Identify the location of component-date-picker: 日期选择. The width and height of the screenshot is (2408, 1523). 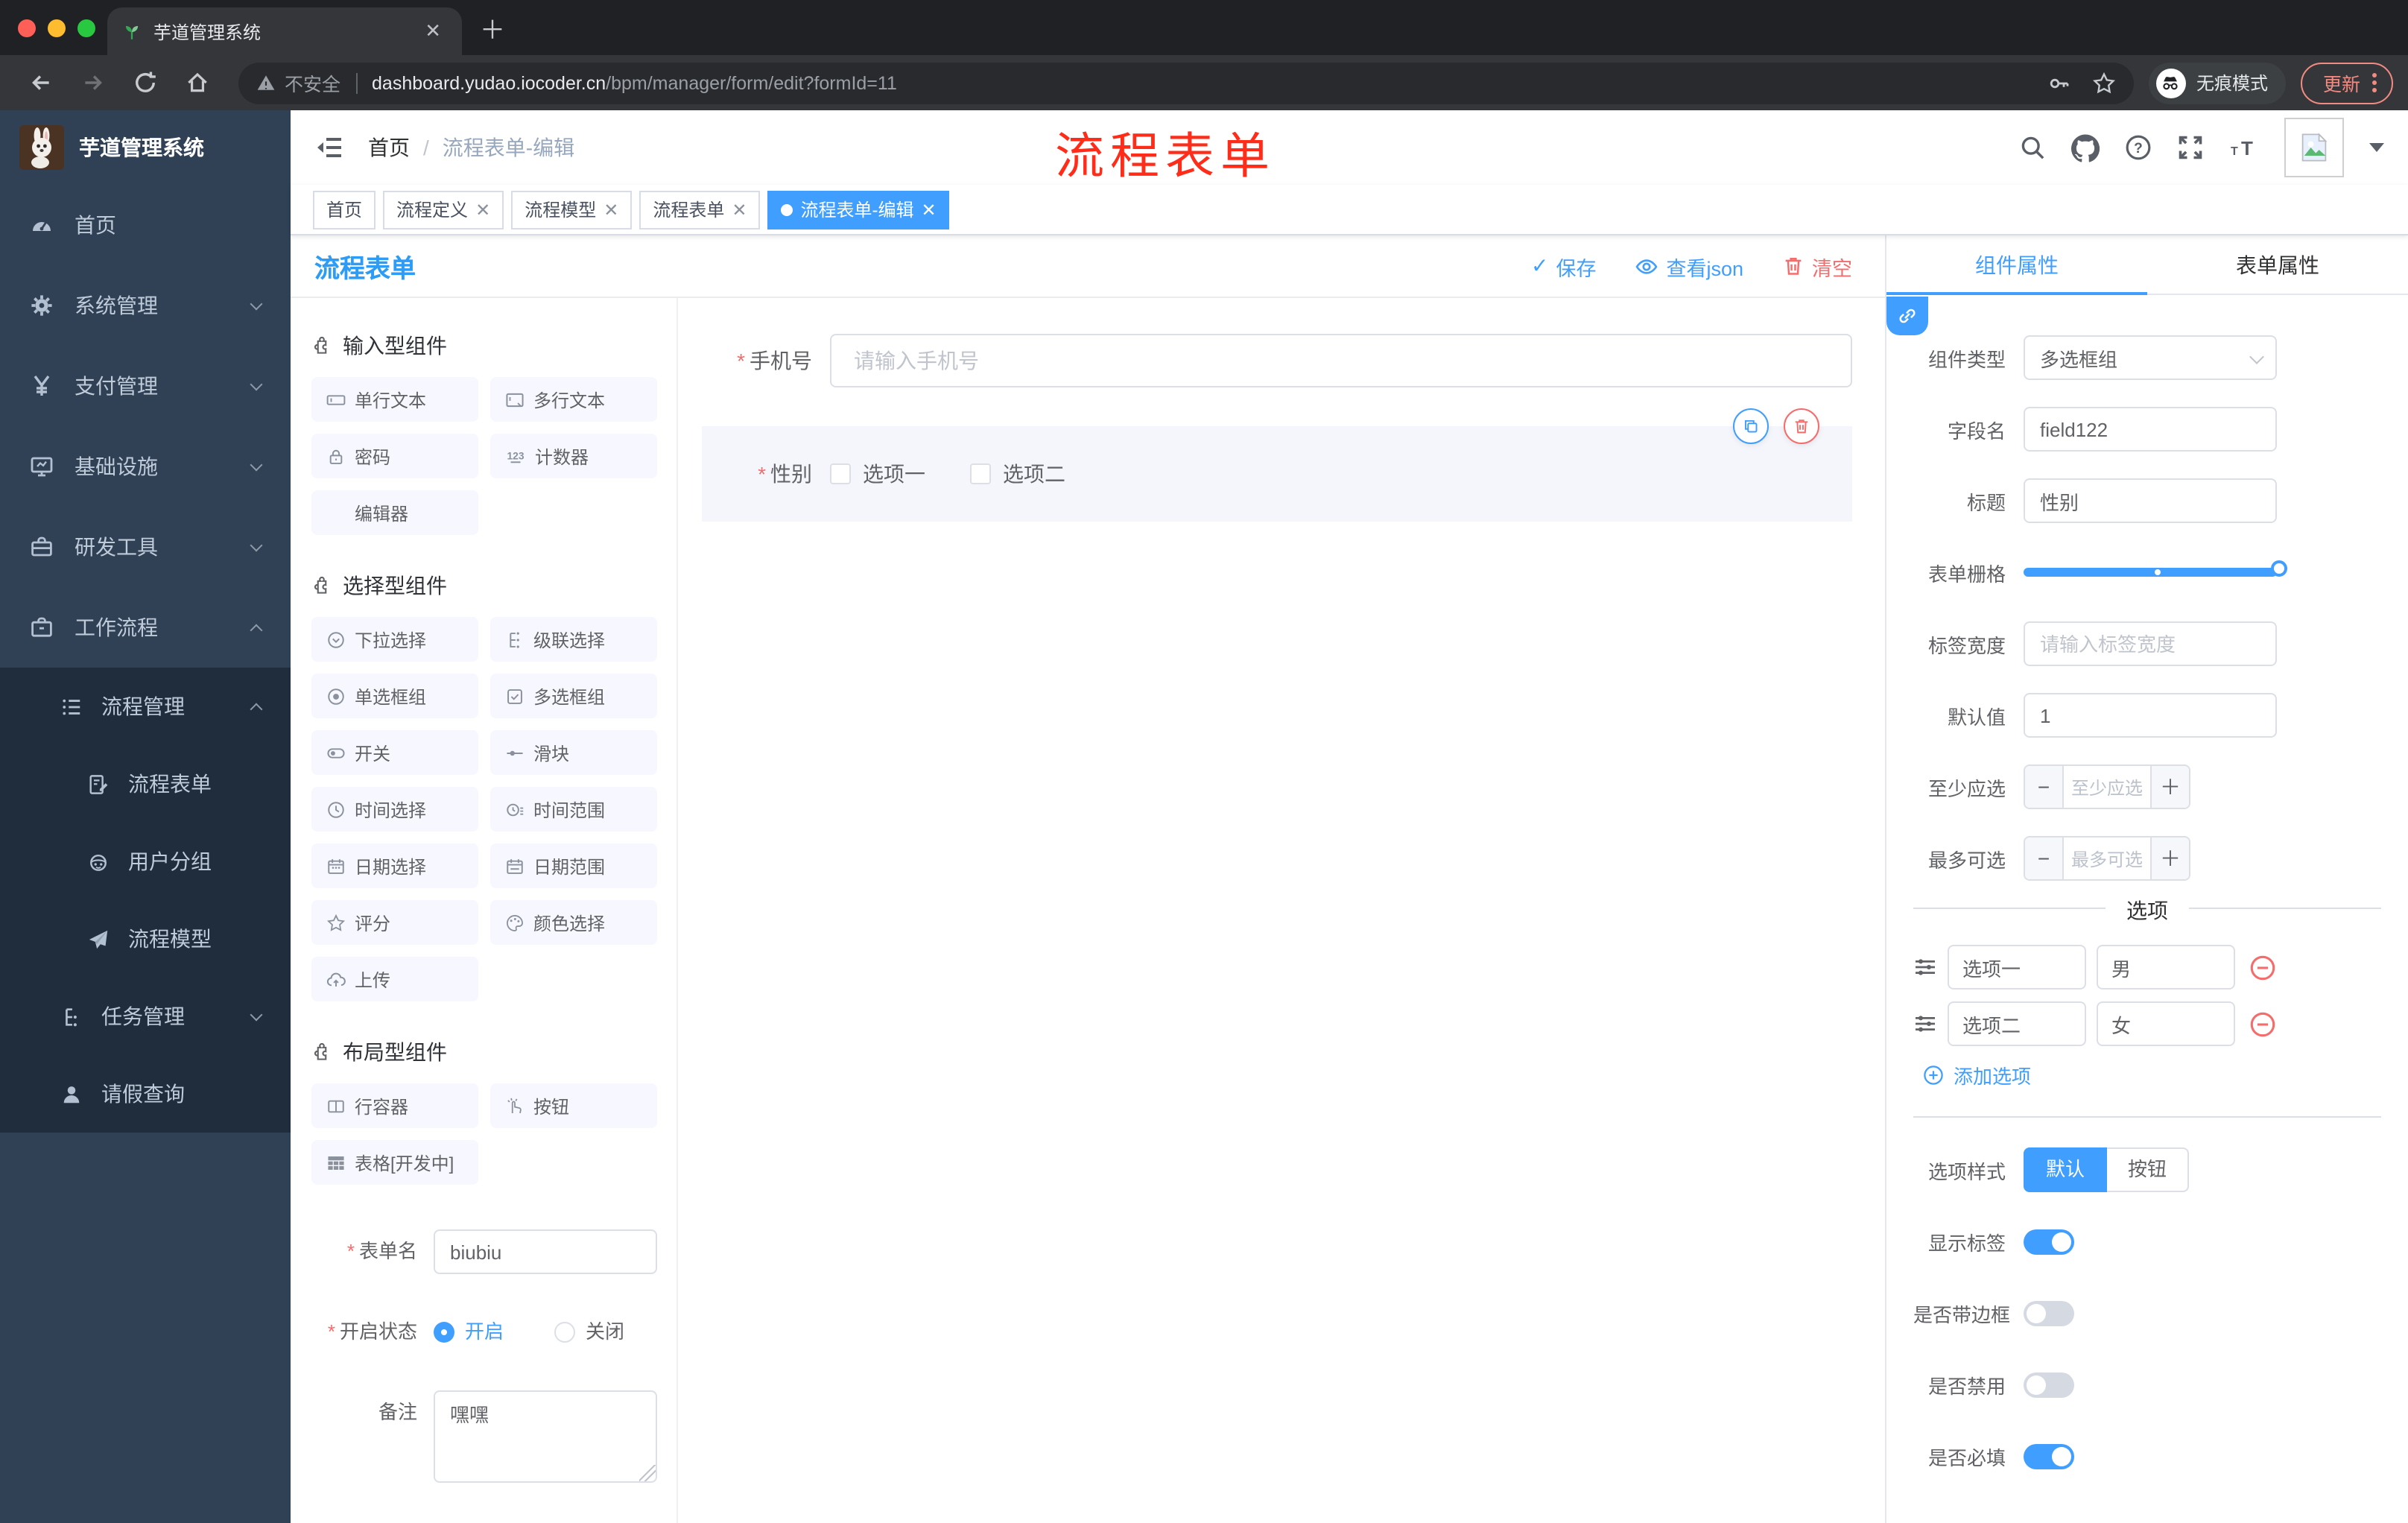
(394, 866).